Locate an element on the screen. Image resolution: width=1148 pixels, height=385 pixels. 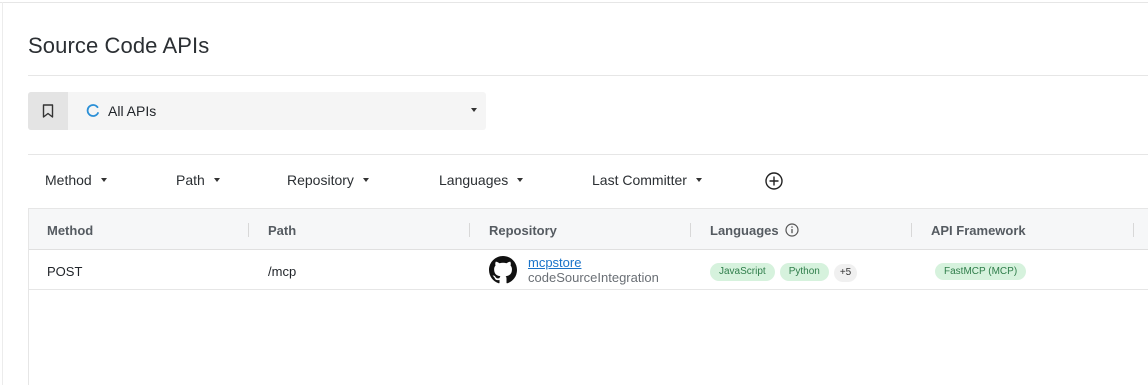
left-border is located at coordinates (2, 193).